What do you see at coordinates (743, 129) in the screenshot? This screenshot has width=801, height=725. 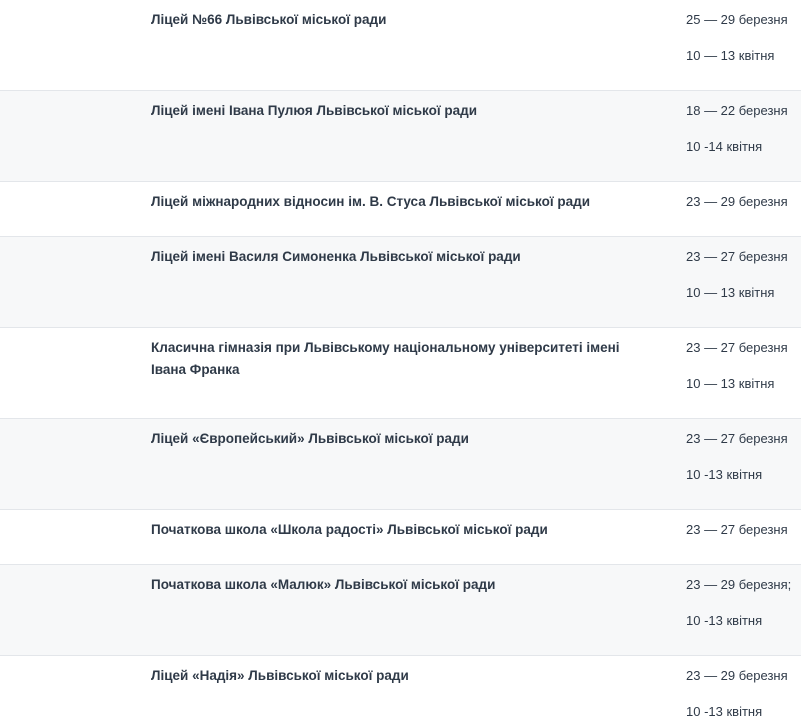 I see `dates-cell: 18 — 22 березня 10 -14 квітня` at bounding box center [743, 129].